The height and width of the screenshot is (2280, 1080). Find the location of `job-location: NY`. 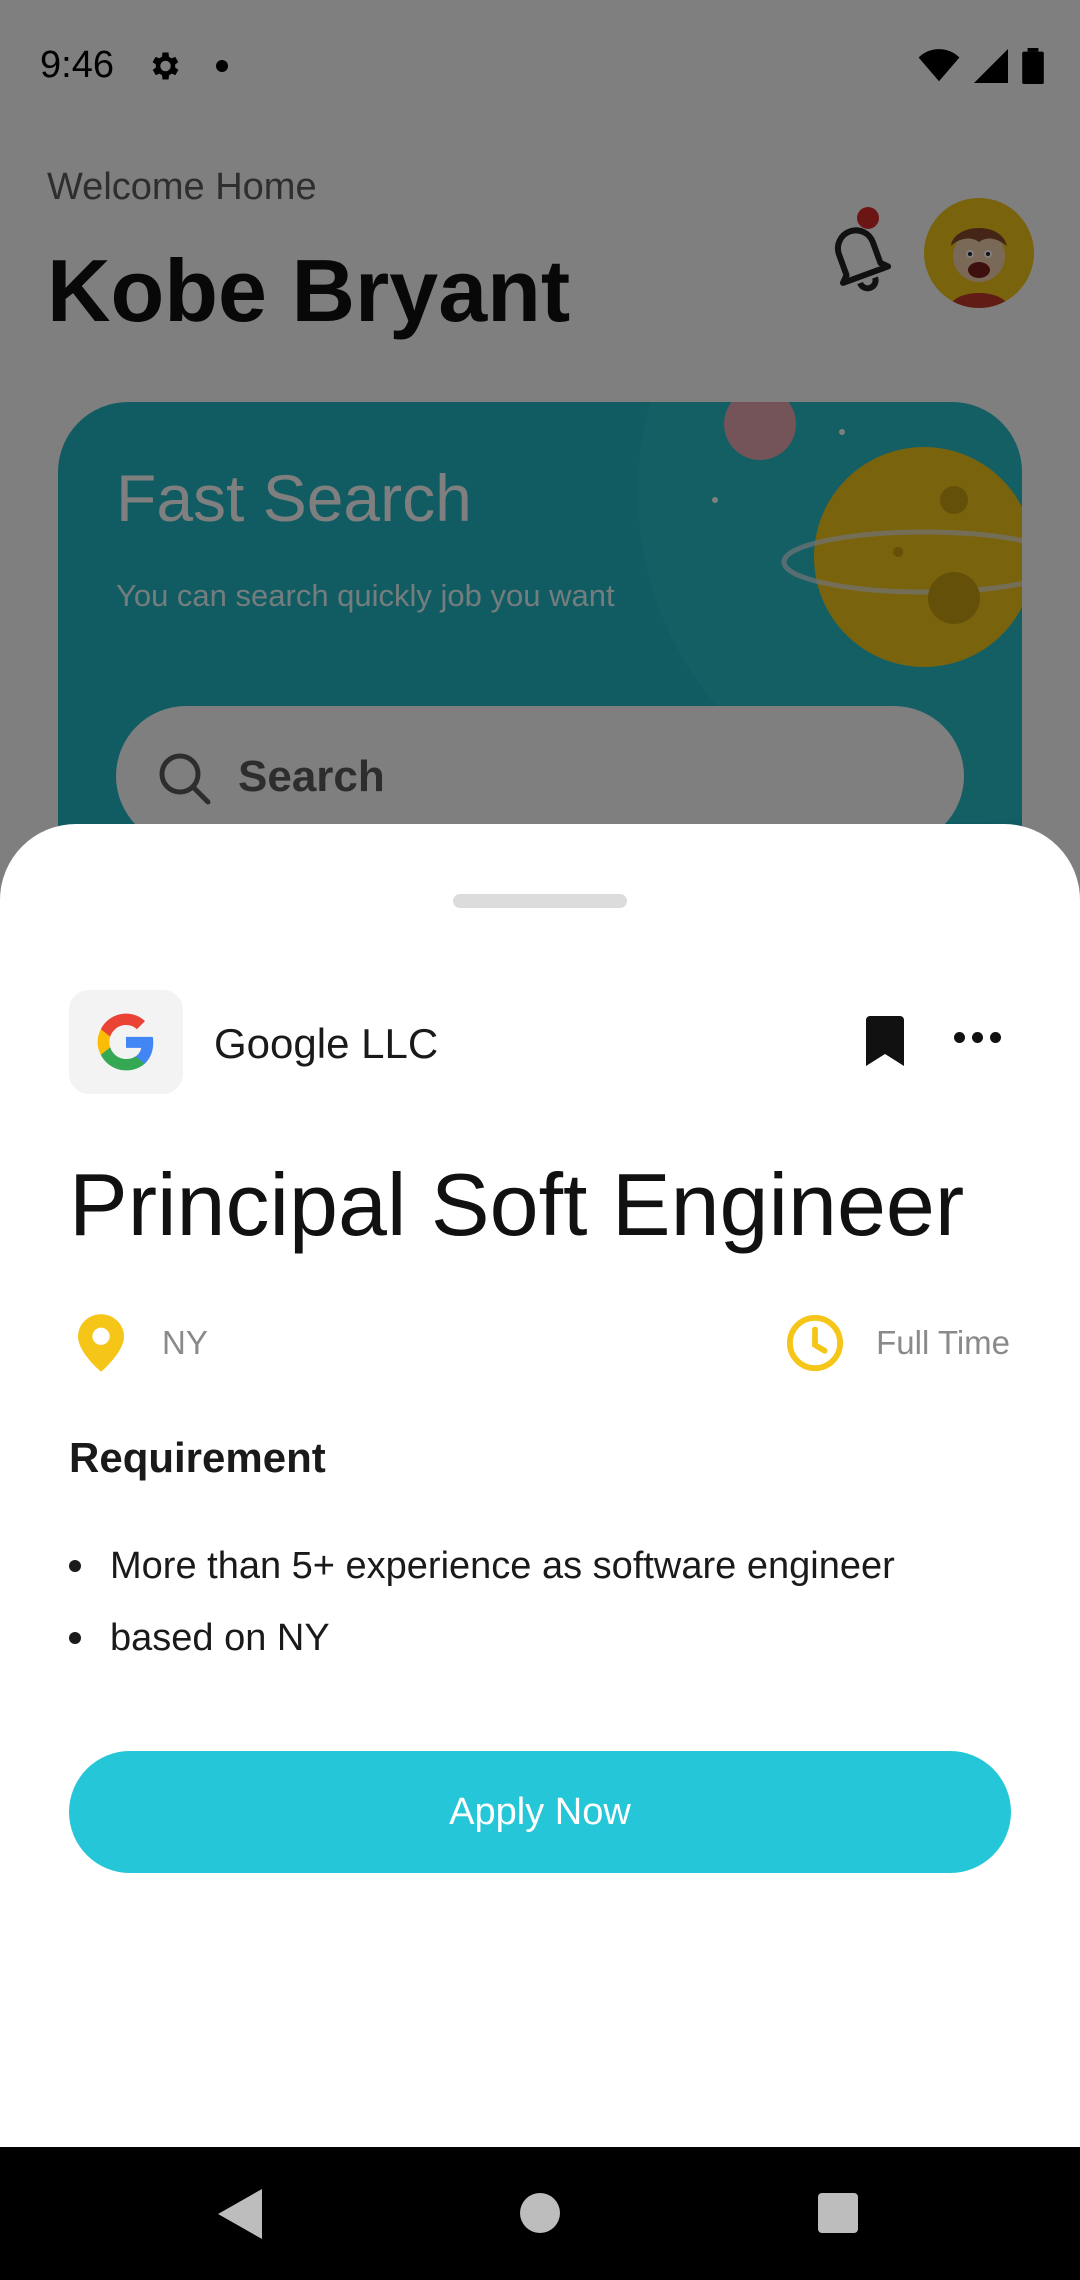

job-location: NY is located at coordinates (185, 1342).